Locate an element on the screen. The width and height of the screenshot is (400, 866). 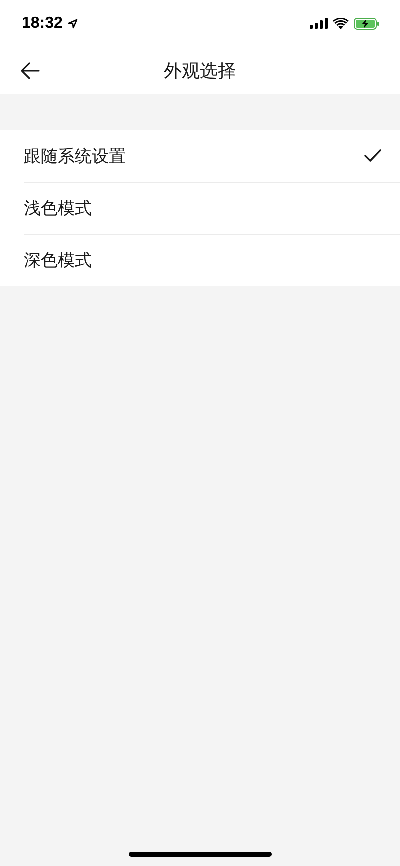
appearance-option: 深色模式 is located at coordinates (212, 260).